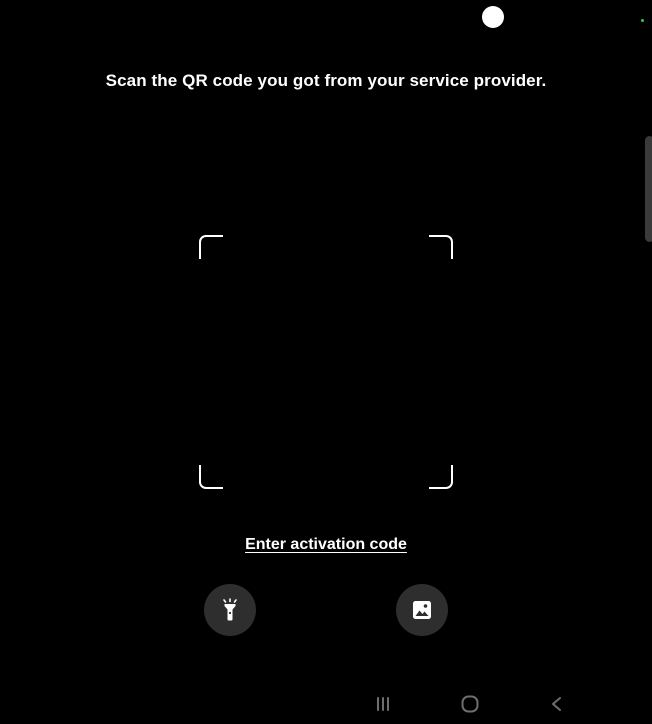  Describe the element at coordinates (648, 189) in the screenshot. I see `edge-panel-handle` at that location.